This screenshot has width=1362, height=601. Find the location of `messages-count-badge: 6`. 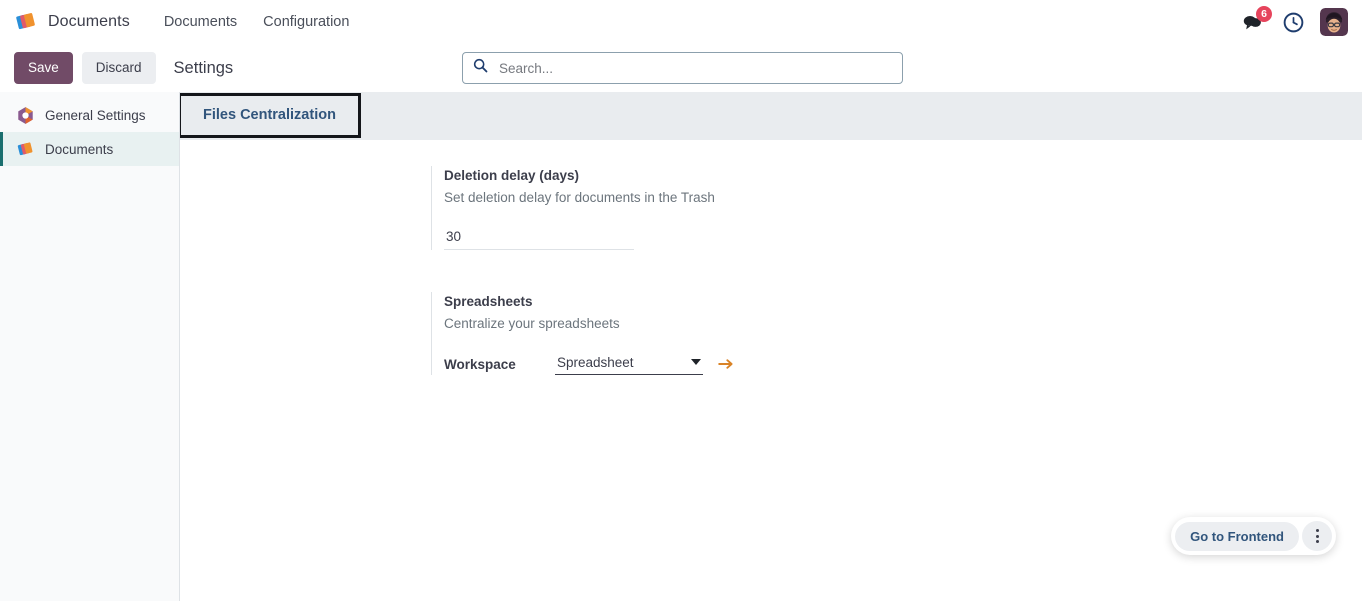

messages-count-badge: 6 is located at coordinates (1264, 14).